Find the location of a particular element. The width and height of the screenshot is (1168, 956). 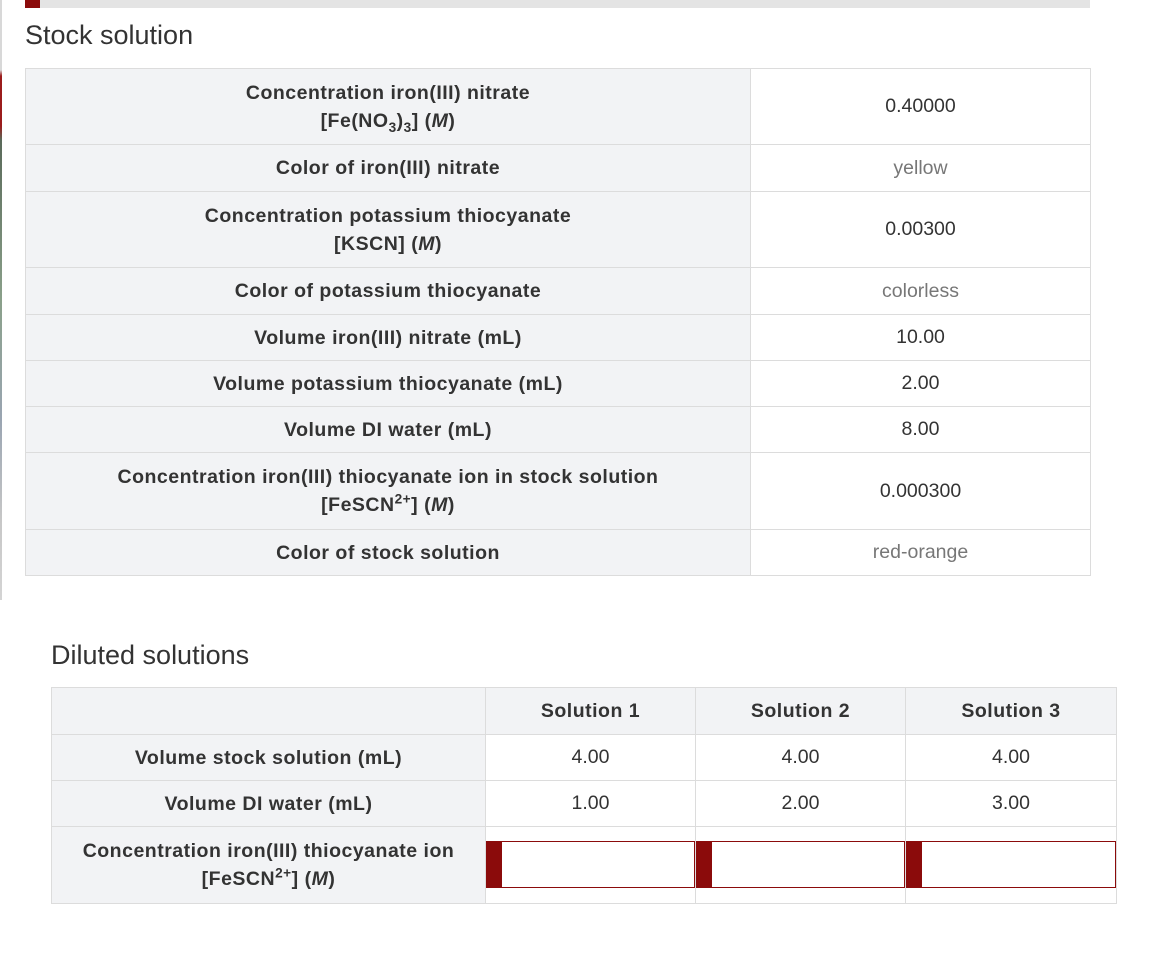

row-label: Volume iron(III) nitrate (mL) is located at coordinates (388, 337).